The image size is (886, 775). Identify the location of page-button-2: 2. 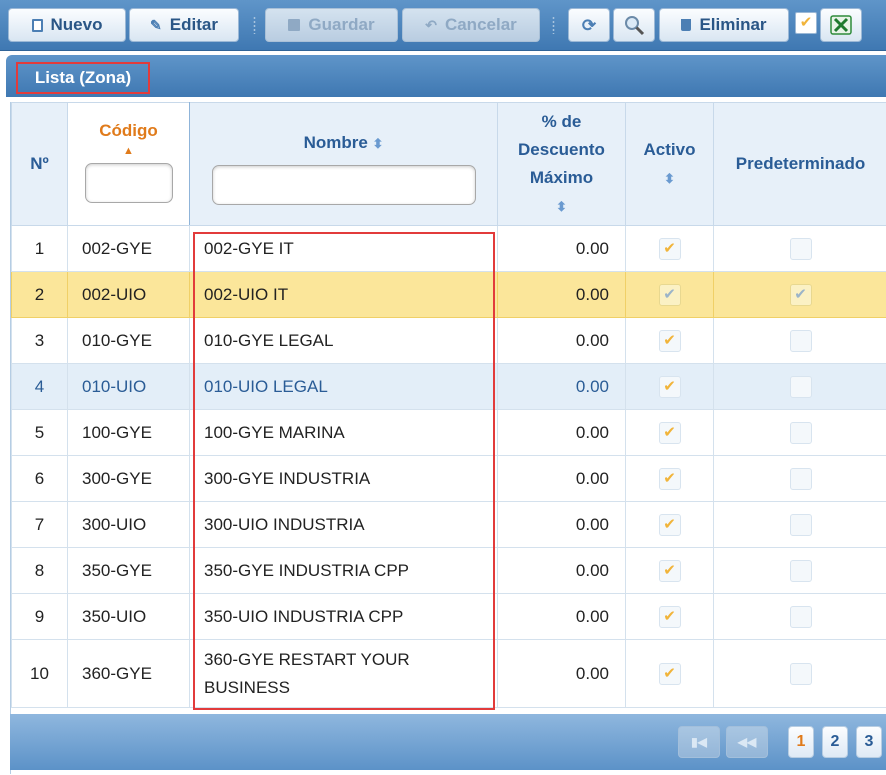
(835, 742).